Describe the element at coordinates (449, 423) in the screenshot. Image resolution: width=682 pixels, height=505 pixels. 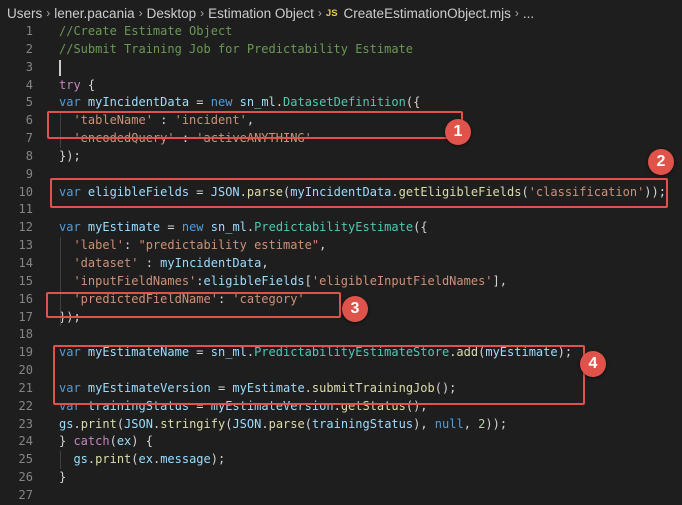
I see `code-token: null` at that location.